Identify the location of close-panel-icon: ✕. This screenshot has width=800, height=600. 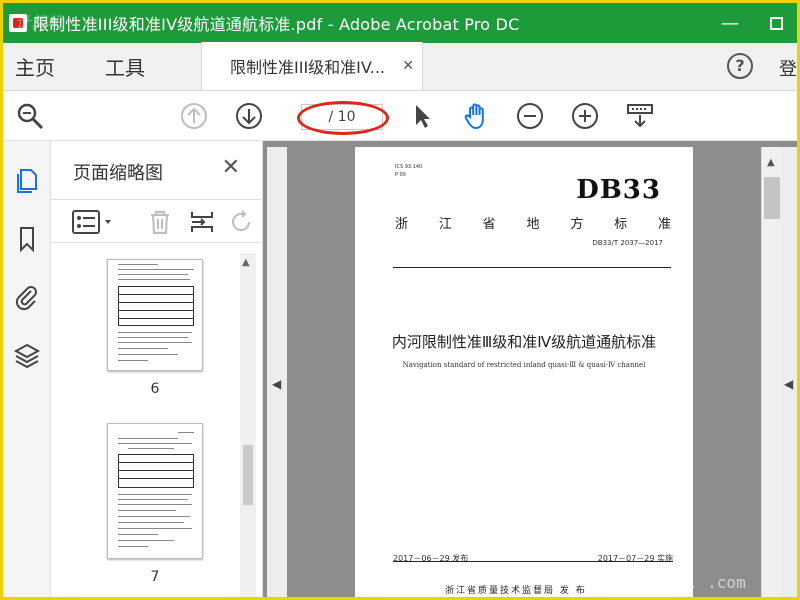
(231, 167).